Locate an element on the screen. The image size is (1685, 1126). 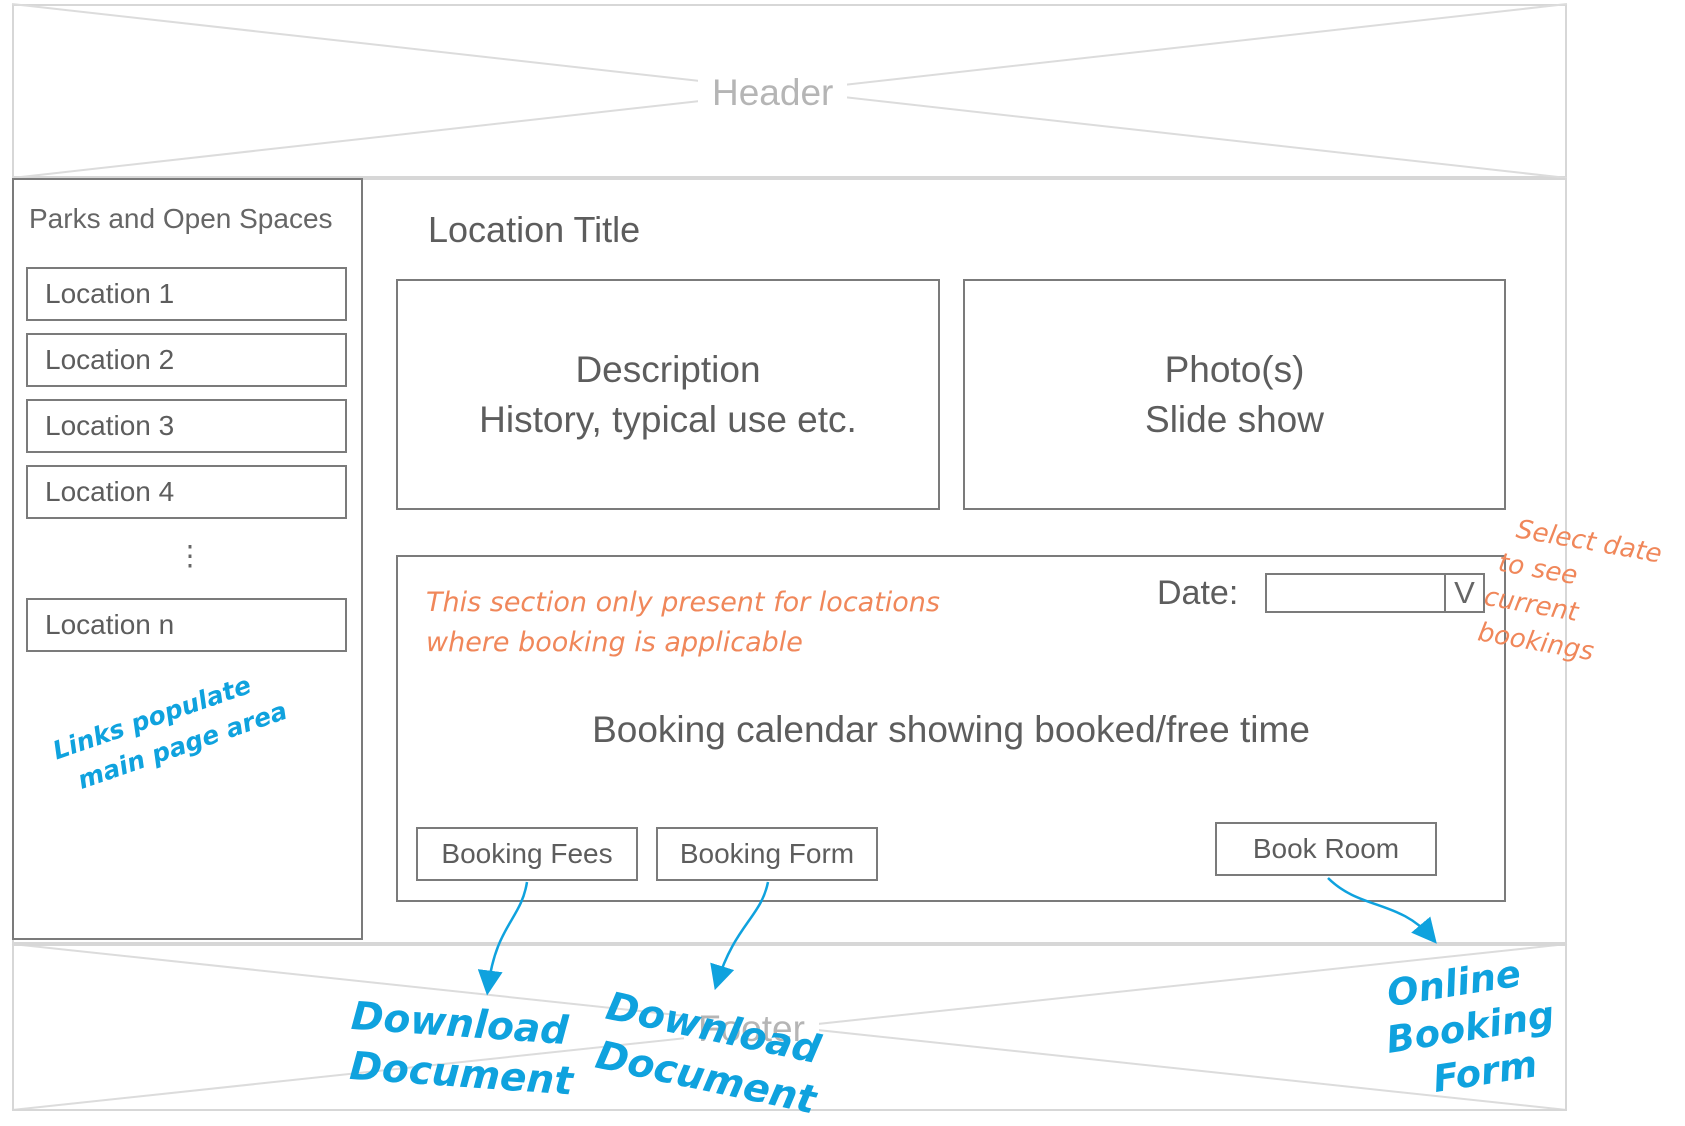
online-booking-form-note: Online Booking Form is located at coordinates (1470, 1028).